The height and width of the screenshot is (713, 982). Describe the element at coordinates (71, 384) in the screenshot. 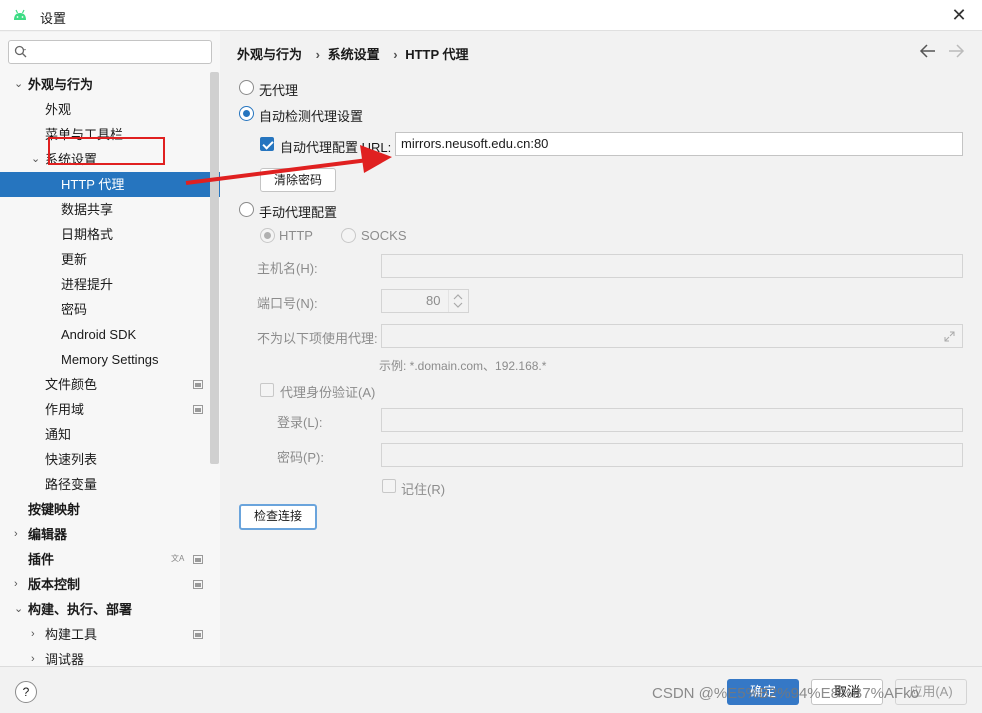

I see `sidebar-item-label: 文件颜色` at that location.